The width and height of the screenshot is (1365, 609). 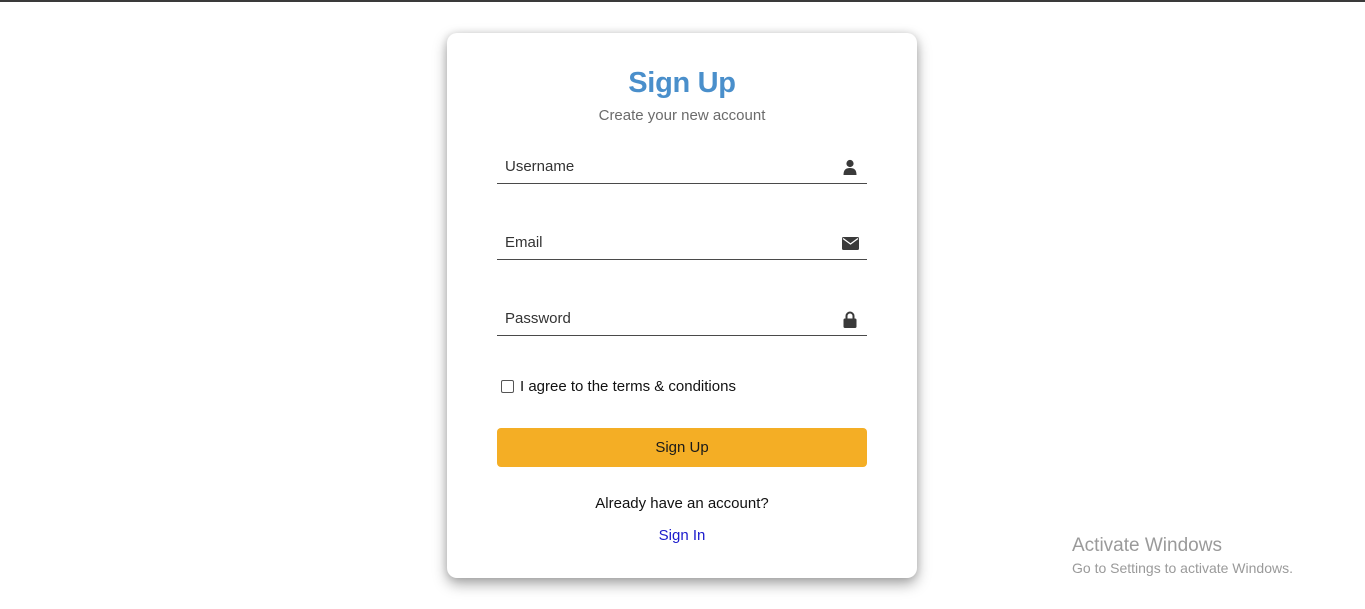 I want to click on terms-label: I agree to the terms & conditions, so click(x=628, y=386).